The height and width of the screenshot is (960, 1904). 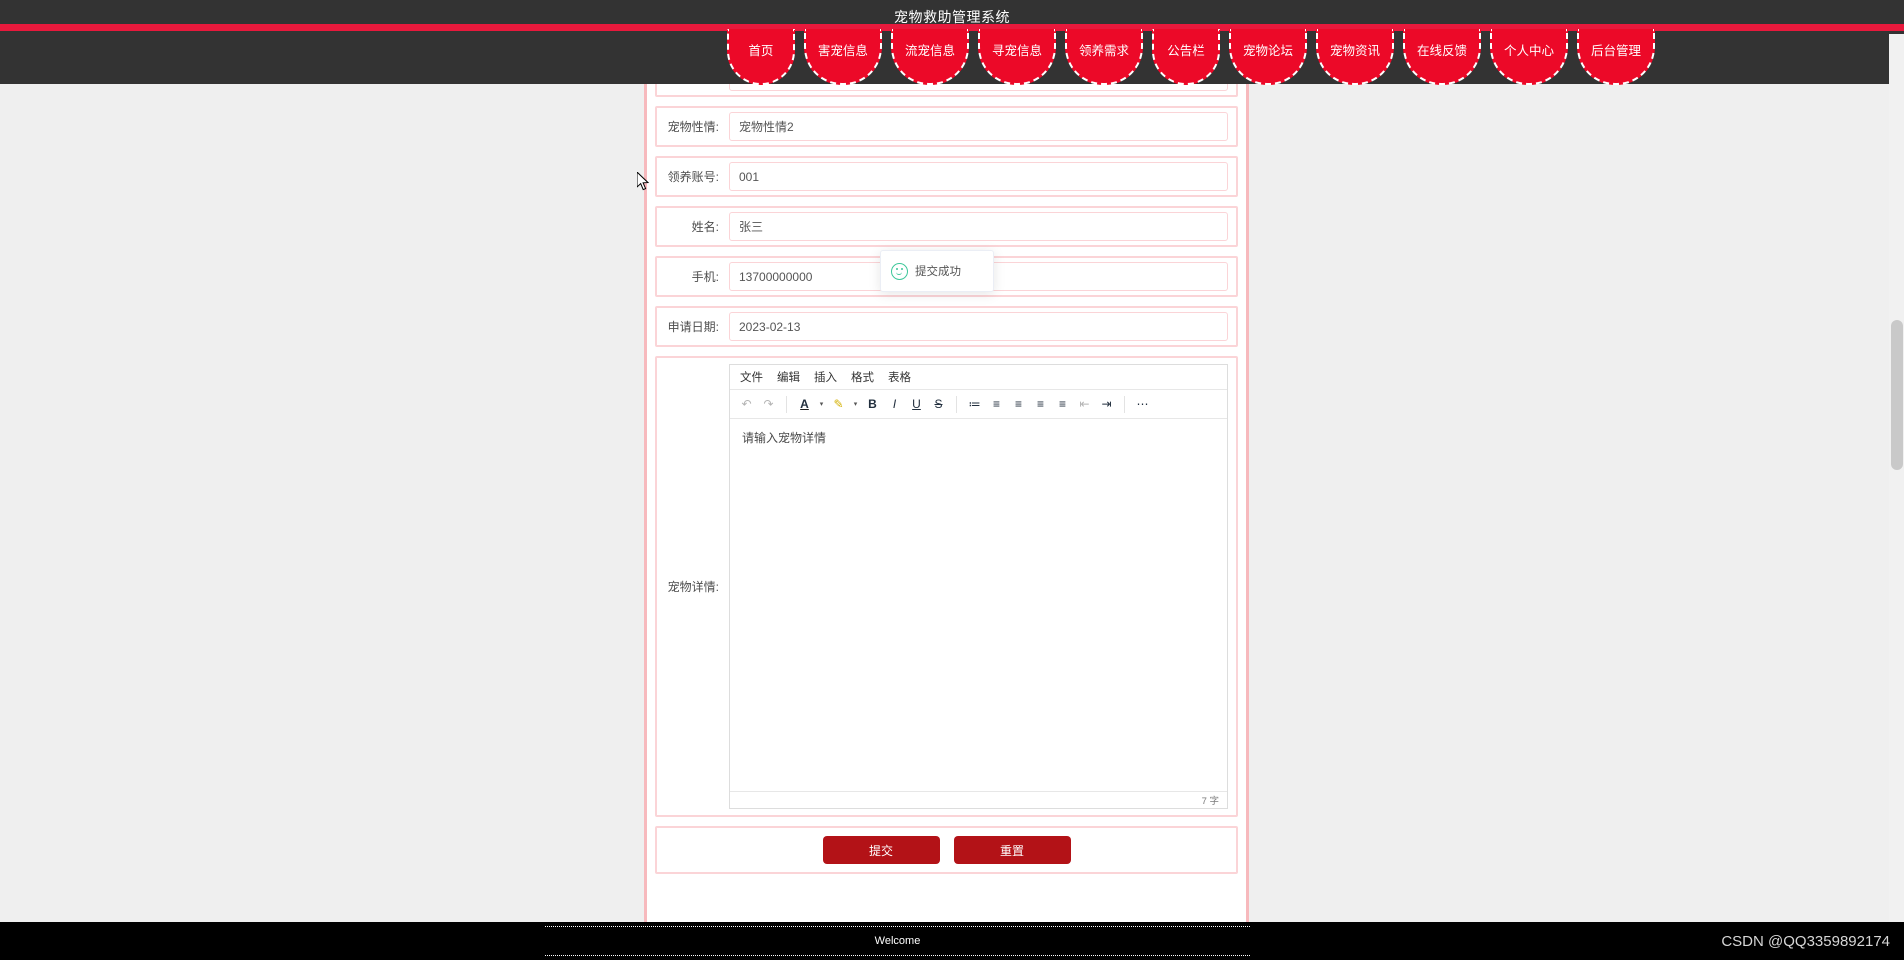 I want to click on toast-message: 提交成功, so click(x=938, y=272).